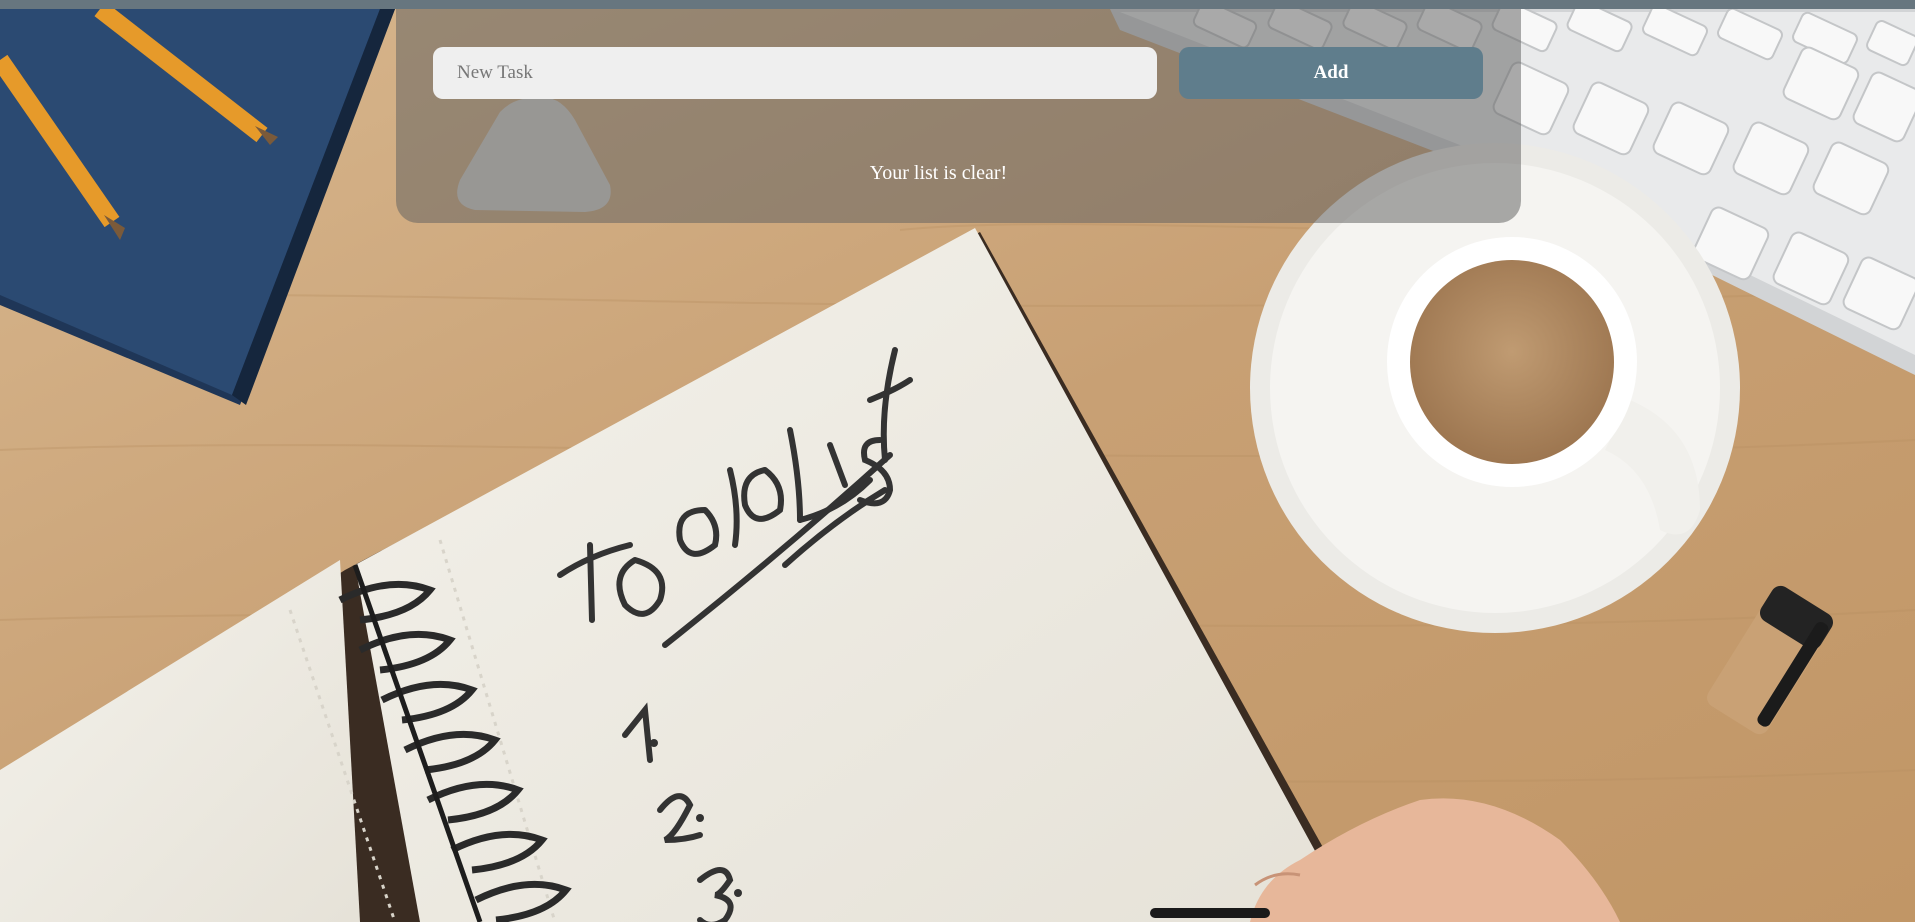  What do you see at coordinates (938, 173) in the screenshot?
I see `empty-list-message: Your list is clear!` at bounding box center [938, 173].